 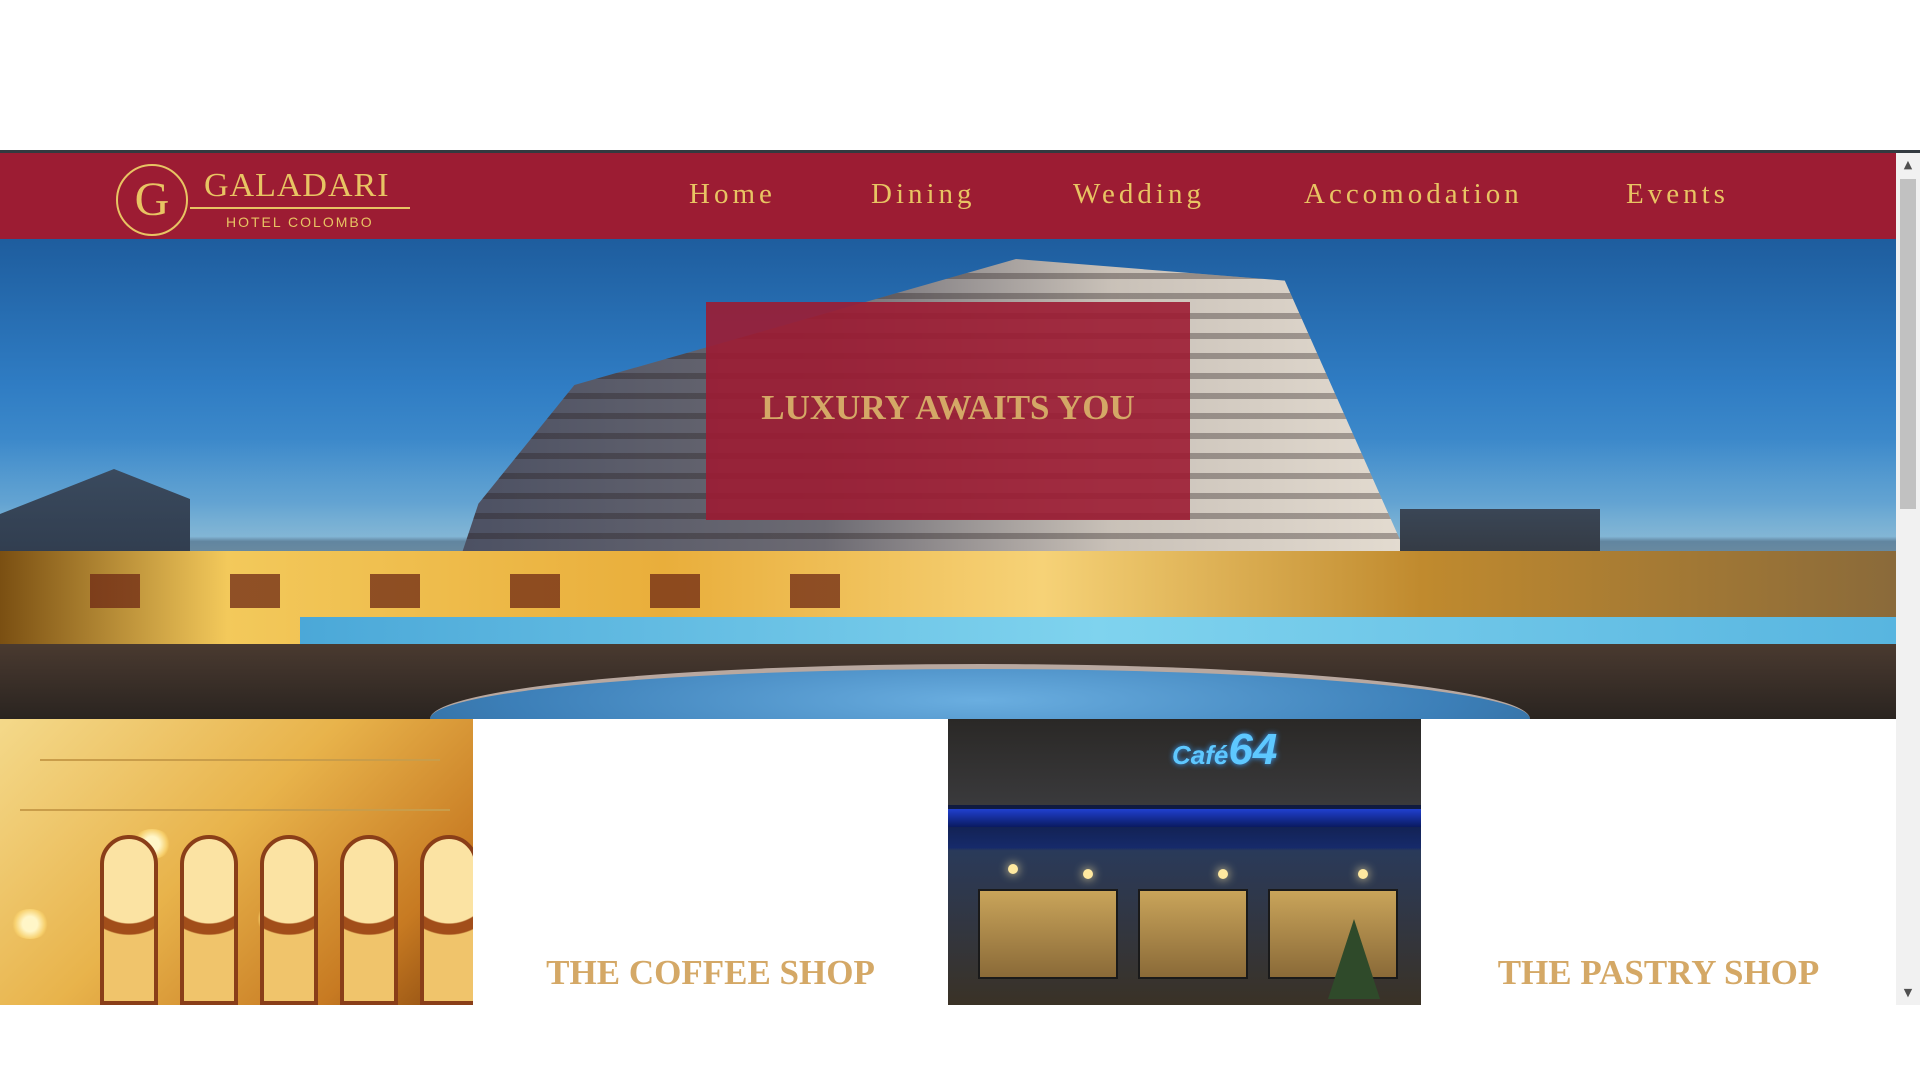 What do you see at coordinates (1908, 344) in the screenshot?
I see `scroll-thumb` at bounding box center [1908, 344].